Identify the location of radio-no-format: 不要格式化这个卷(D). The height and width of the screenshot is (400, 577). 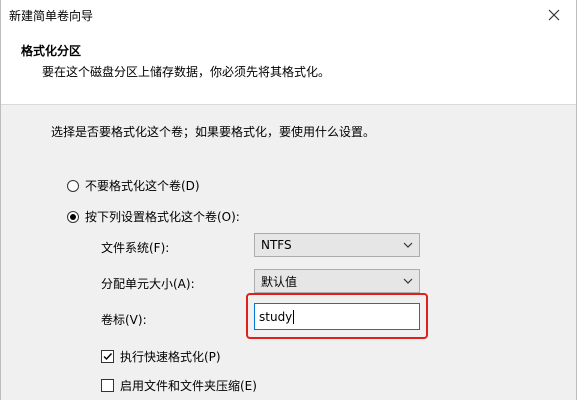
(133, 185).